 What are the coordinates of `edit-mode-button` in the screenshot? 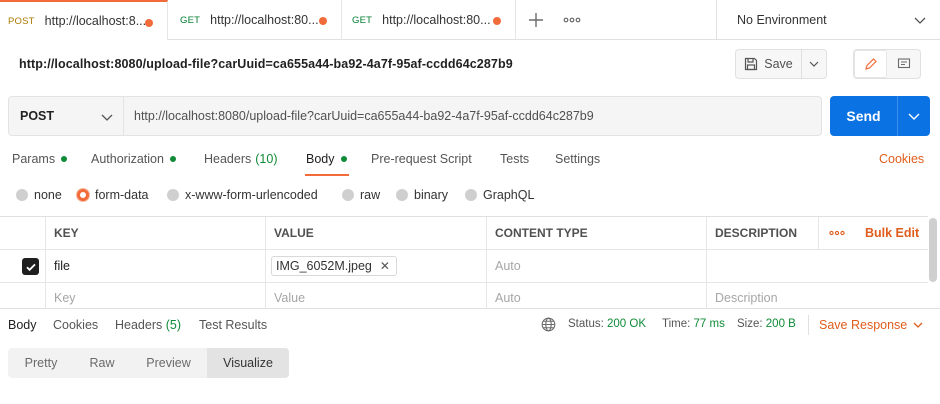 It's located at (870, 64).